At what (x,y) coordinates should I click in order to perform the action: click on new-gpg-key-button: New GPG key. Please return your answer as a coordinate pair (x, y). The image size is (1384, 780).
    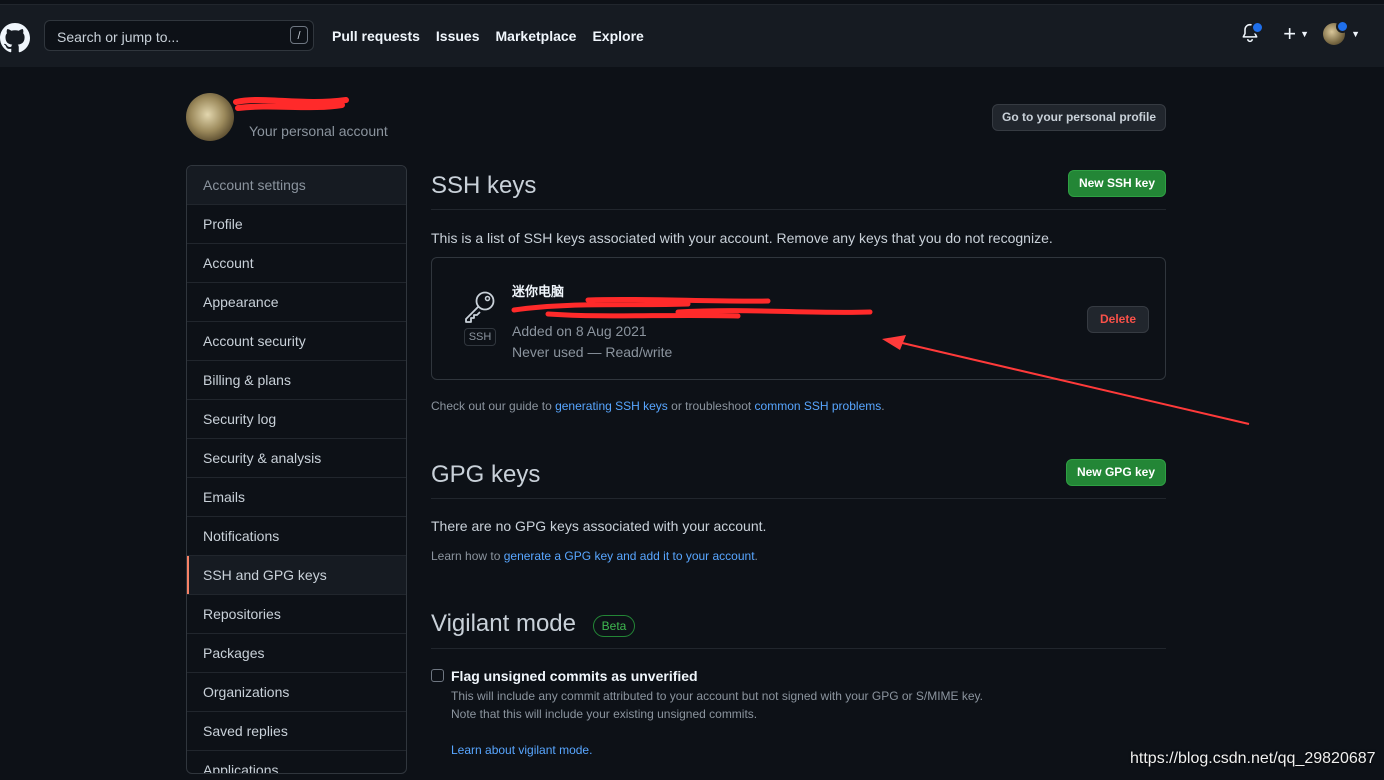
    Looking at the image, I should click on (1116, 472).